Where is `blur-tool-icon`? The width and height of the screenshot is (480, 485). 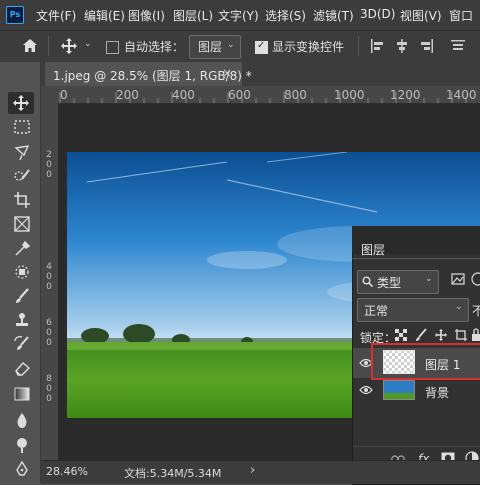 blur-tool-icon is located at coordinates (22, 420).